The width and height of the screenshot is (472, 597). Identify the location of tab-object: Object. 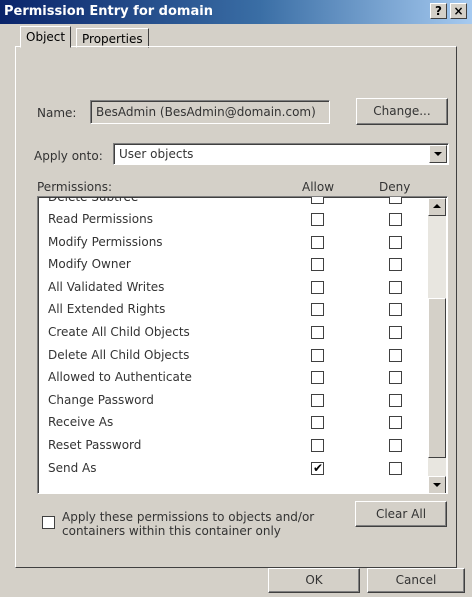
(46, 37).